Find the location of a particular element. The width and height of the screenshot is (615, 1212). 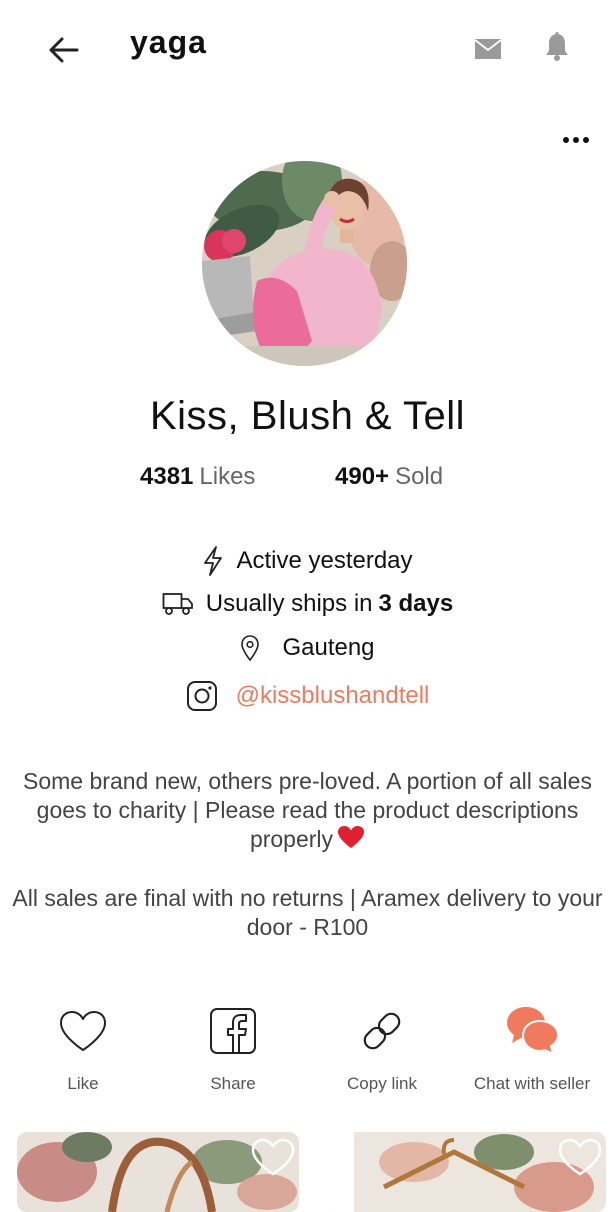

ships-days: 3 days is located at coordinates (416, 603).